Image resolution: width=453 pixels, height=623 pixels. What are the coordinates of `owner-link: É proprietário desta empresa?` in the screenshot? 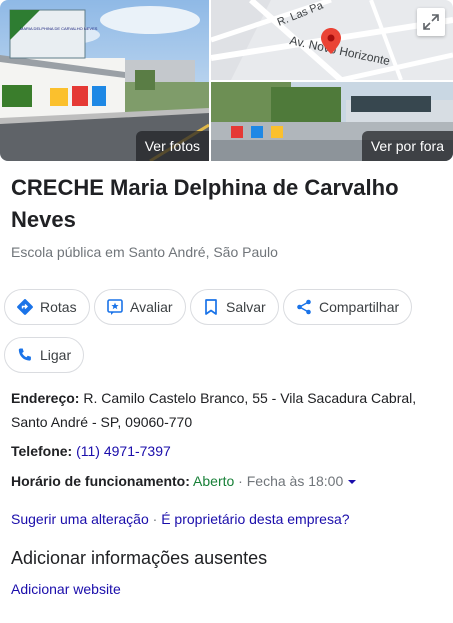 It's located at (255, 519).